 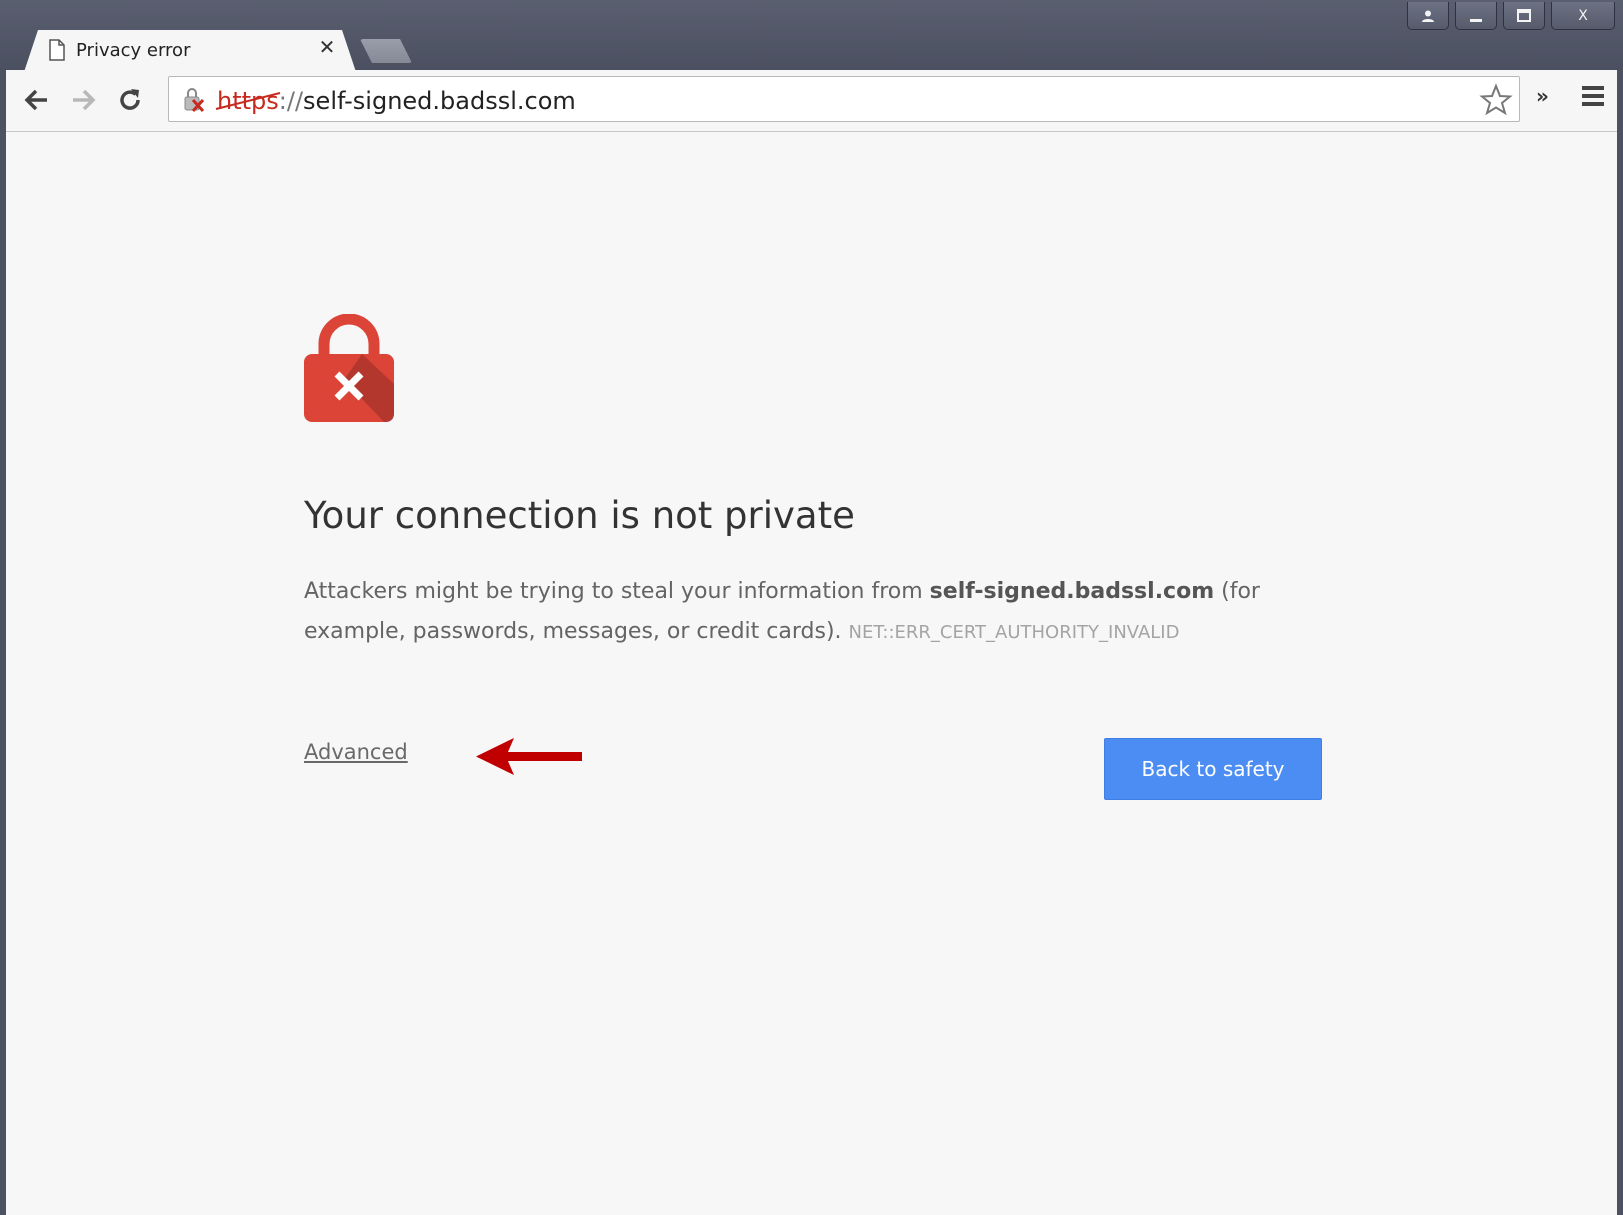 What do you see at coordinates (1476, 20) in the screenshot?
I see `minimize-icon` at bounding box center [1476, 20].